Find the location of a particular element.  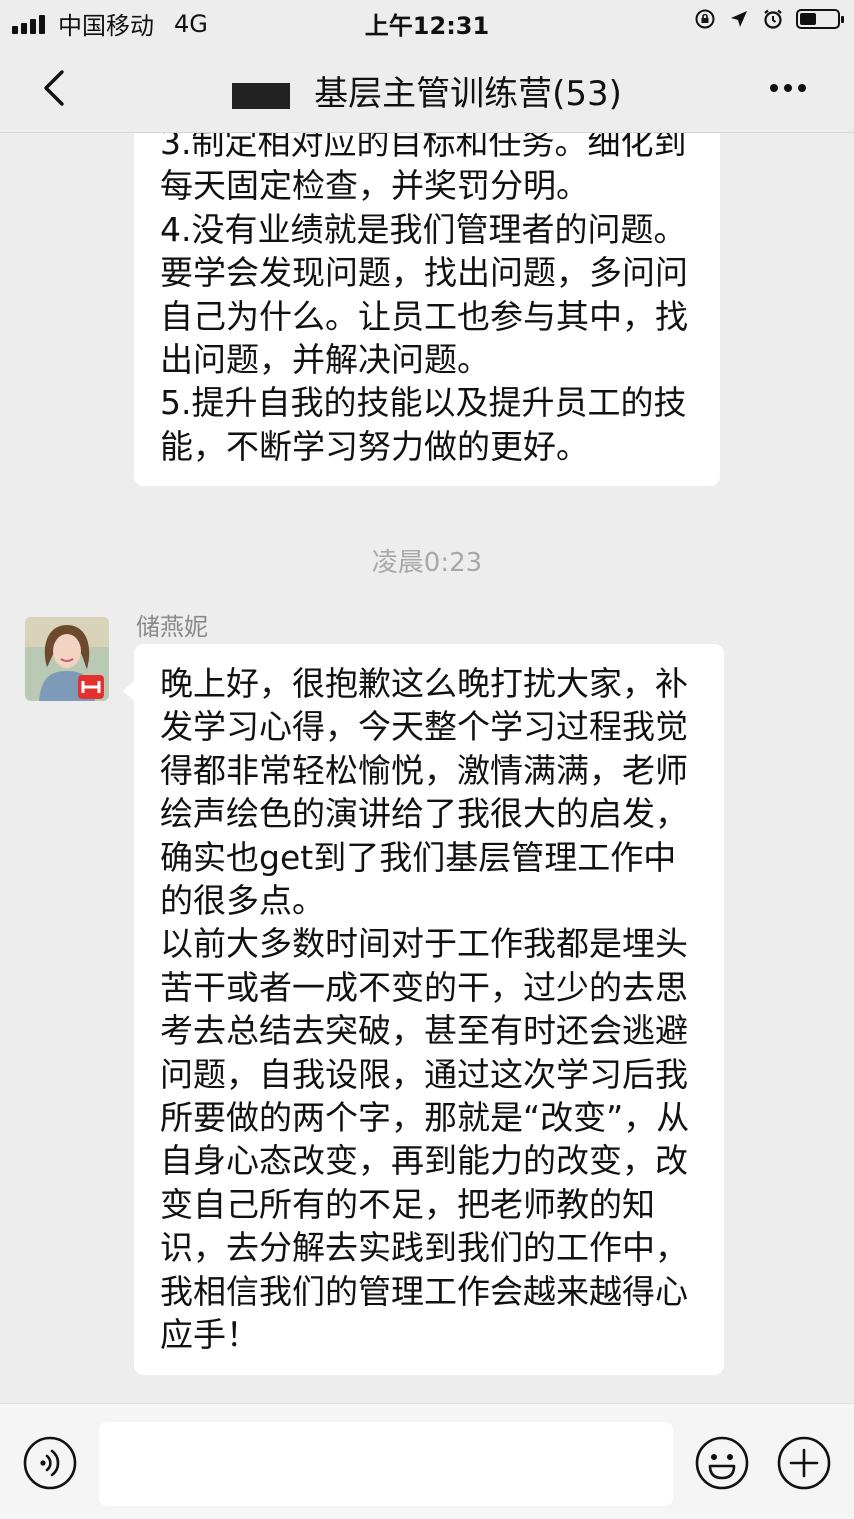

redaction-block is located at coordinates (261, 95).